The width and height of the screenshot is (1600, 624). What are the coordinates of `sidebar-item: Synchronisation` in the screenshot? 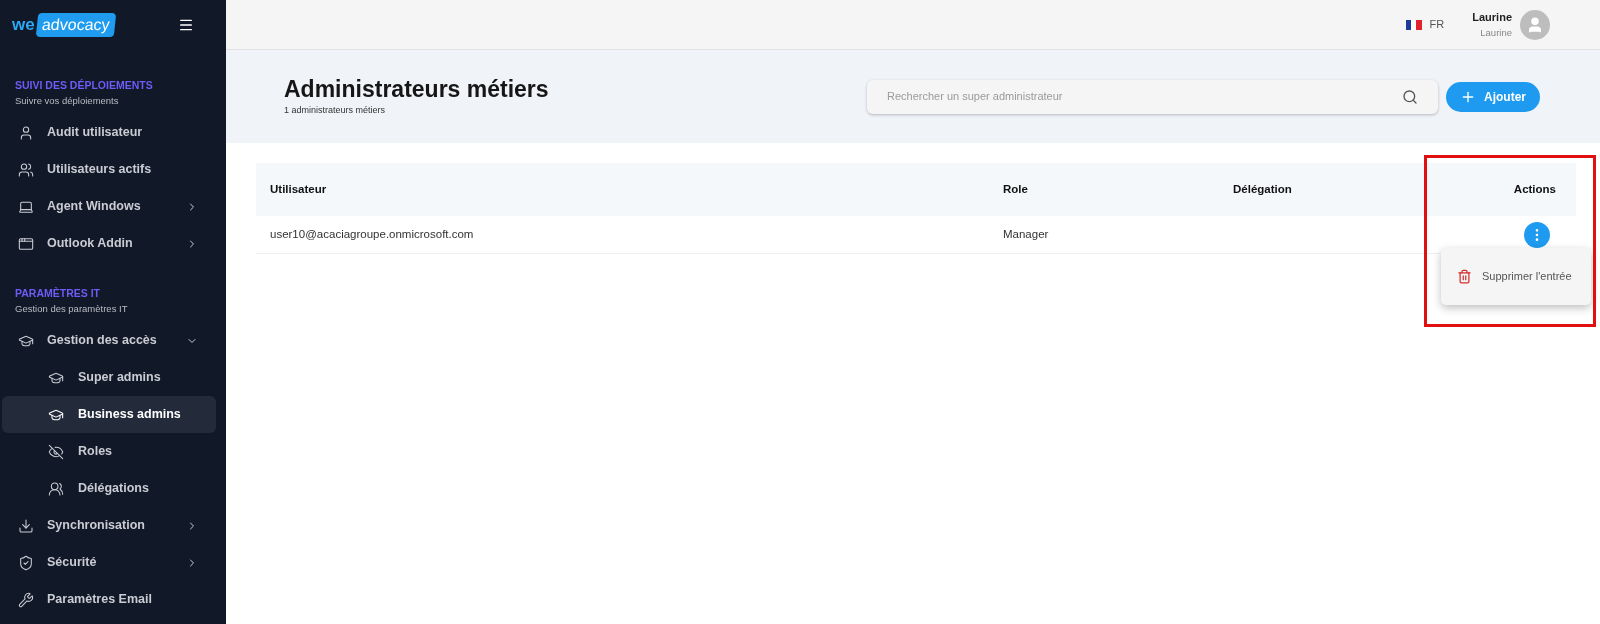 It's located at (109, 525).